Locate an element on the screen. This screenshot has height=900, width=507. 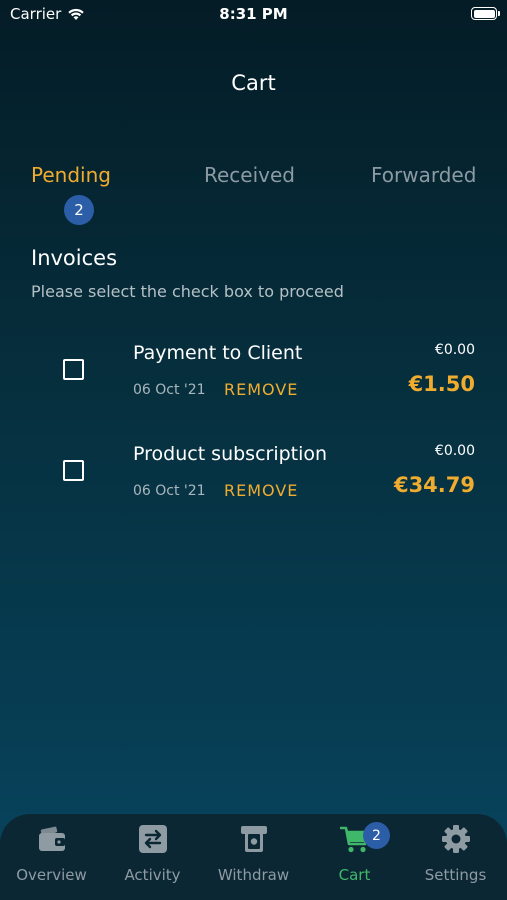
battery-icon is located at coordinates (485, 13).